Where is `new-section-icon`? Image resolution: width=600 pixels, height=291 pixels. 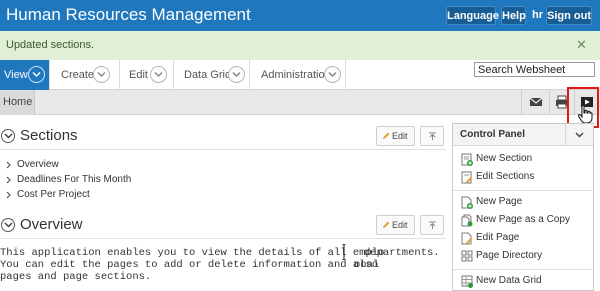
new-section-icon is located at coordinates (467, 159).